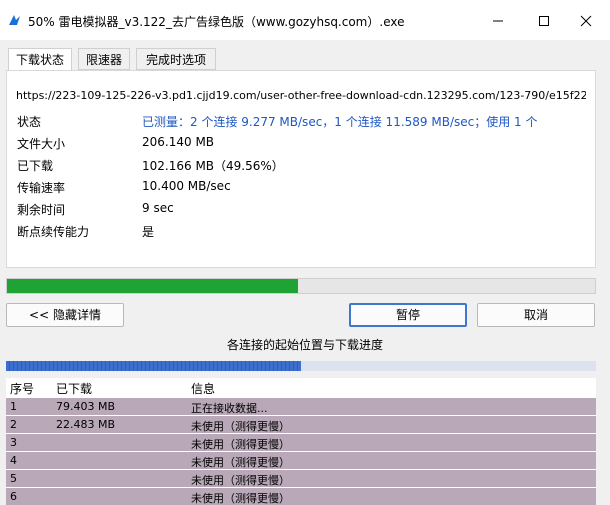 This screenshot has width=610, height=505. I want to click on cell-index: 6, so click(13, 496).